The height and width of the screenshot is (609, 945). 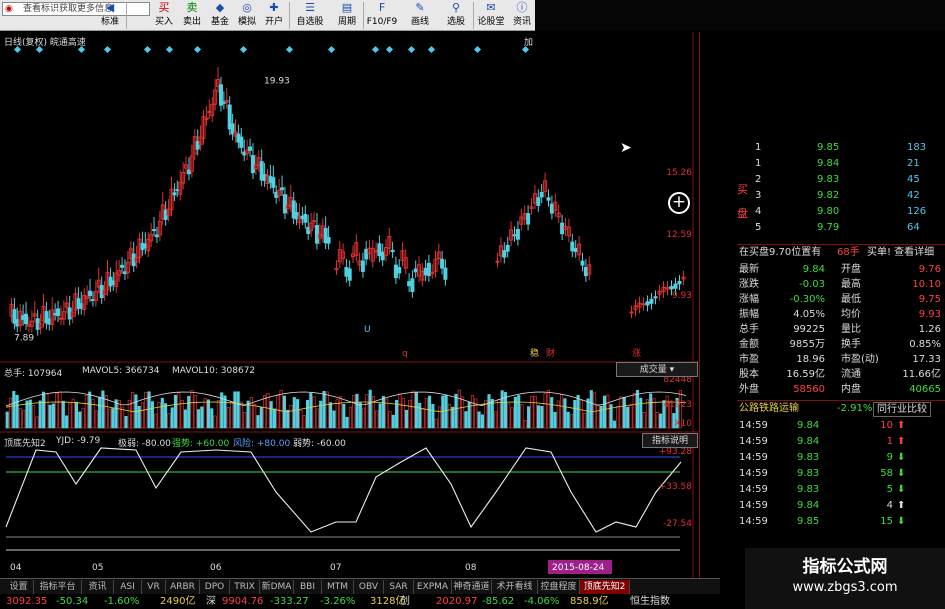 What do you see at coordinates (147, 49) in the screenshot?
I see `signal-marker` at bounding box center [147, 49].